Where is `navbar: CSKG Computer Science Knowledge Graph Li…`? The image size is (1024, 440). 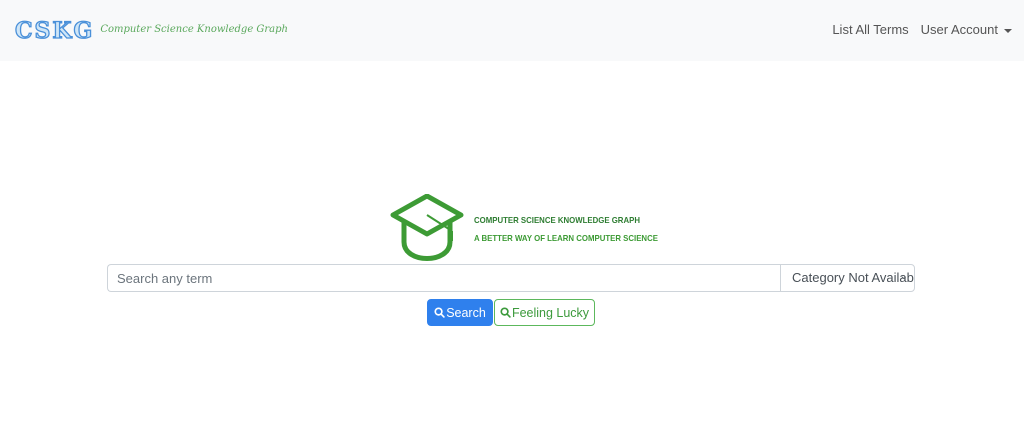 navbar: CSKG Computer Science Knowledge Graph Li… is located at coordinates (512, 30).